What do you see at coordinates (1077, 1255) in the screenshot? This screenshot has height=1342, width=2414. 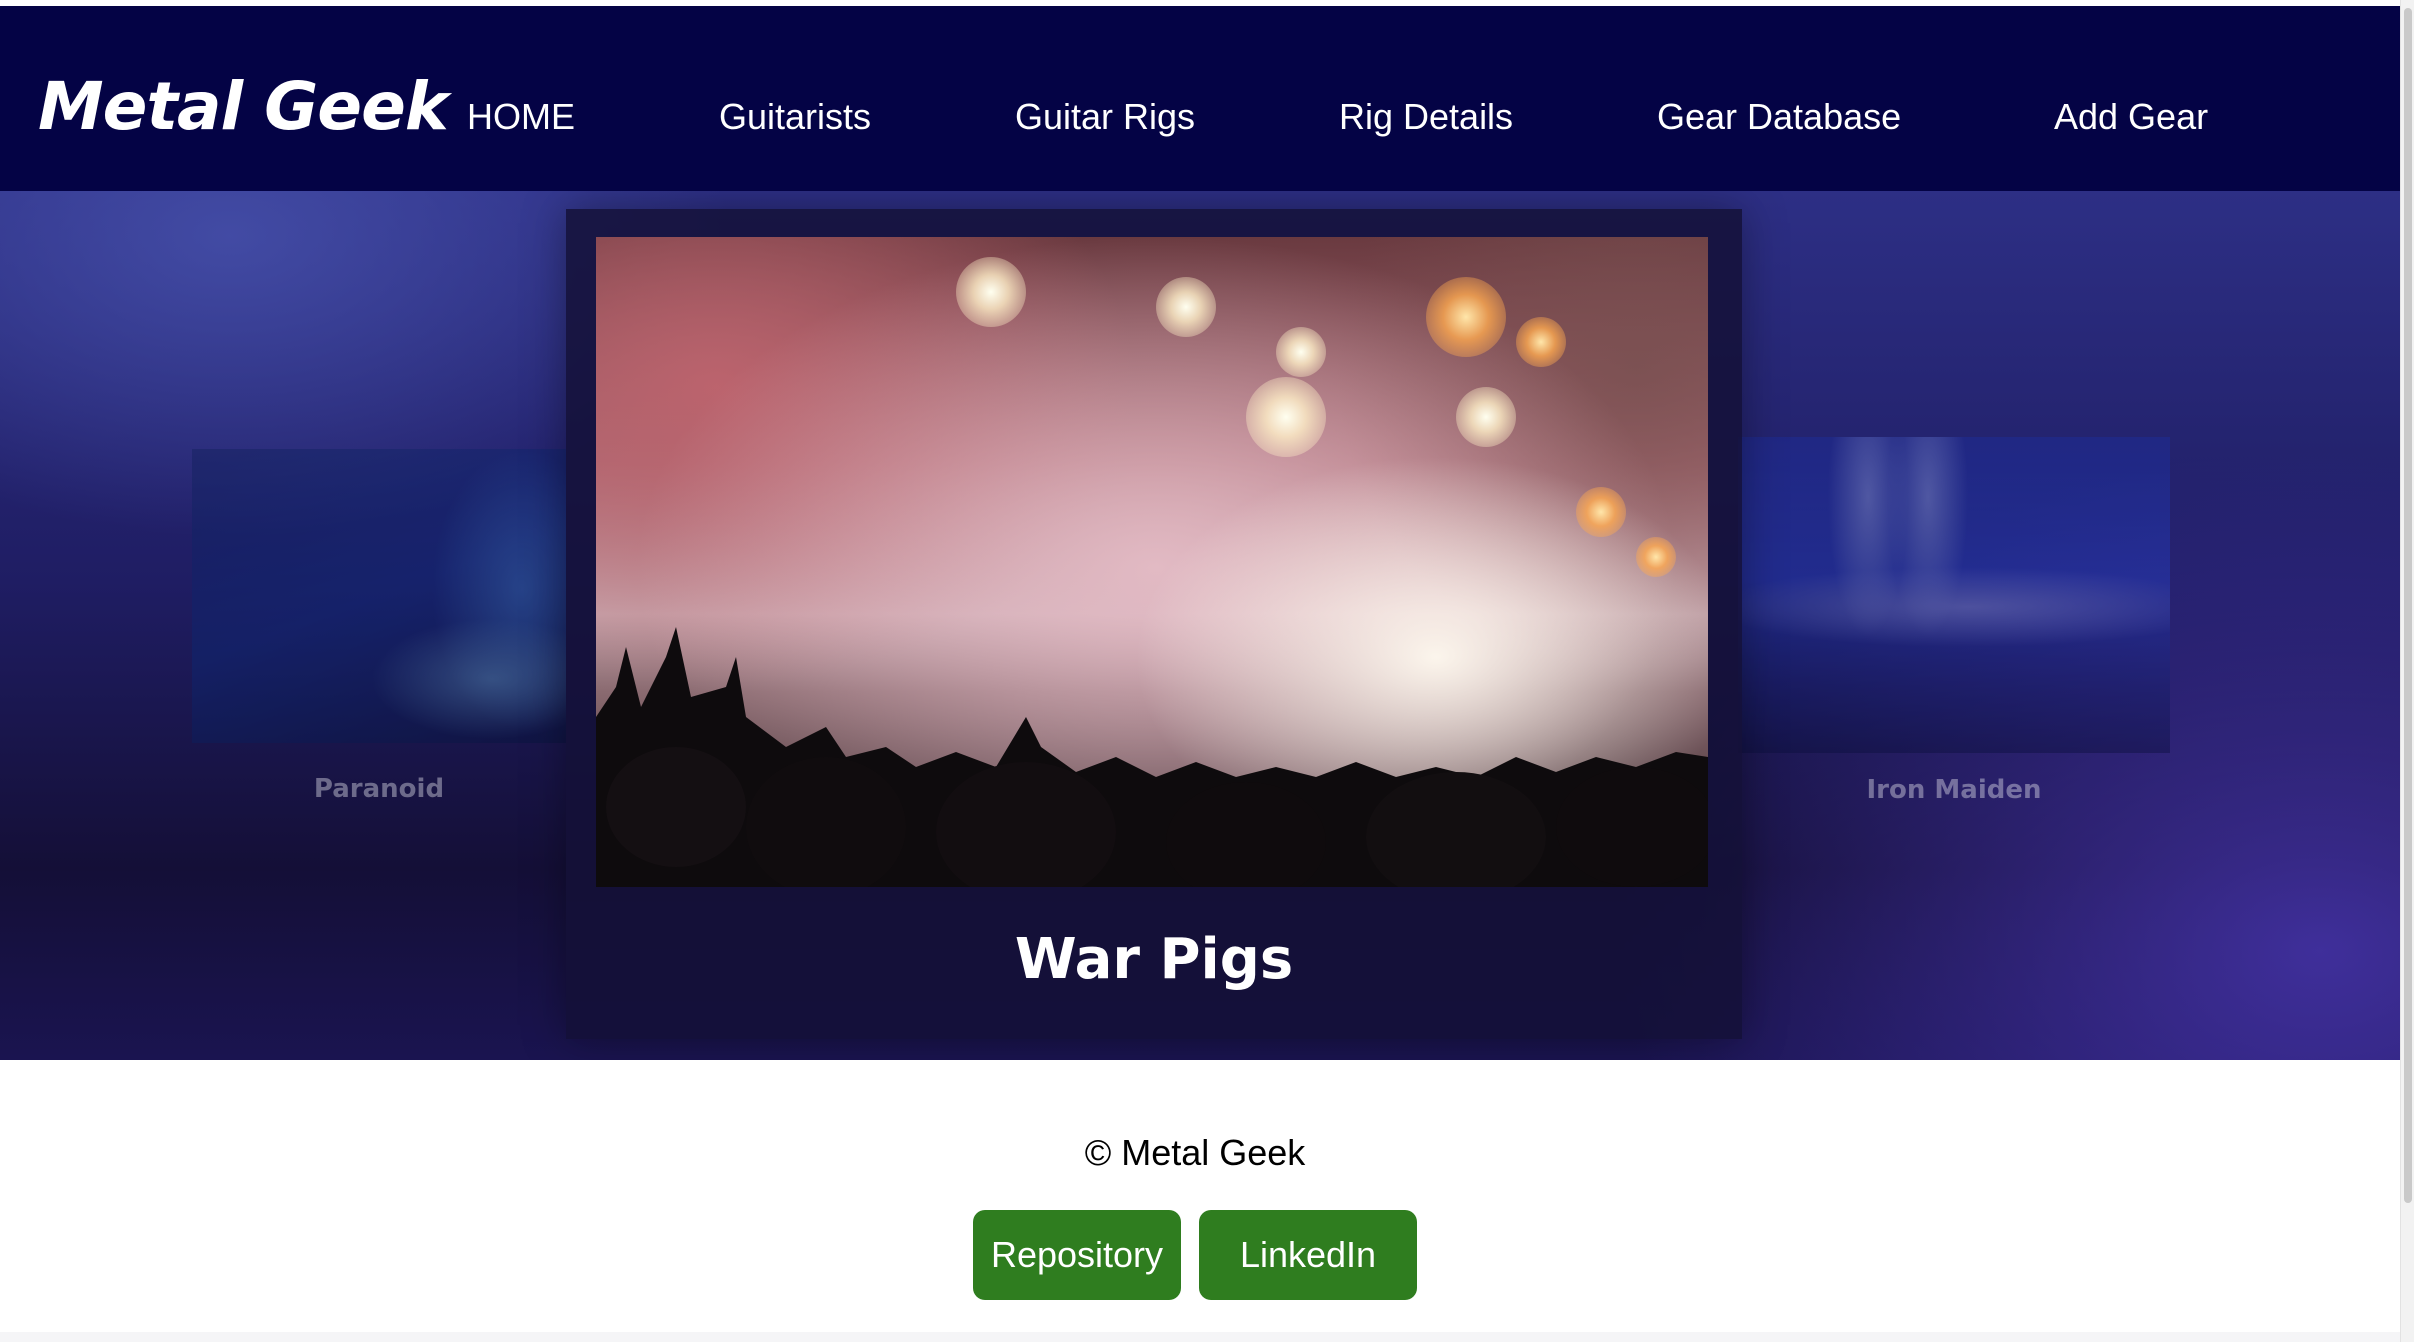 I see `repository-button: Repository` at bounding box center [1077, 1255].